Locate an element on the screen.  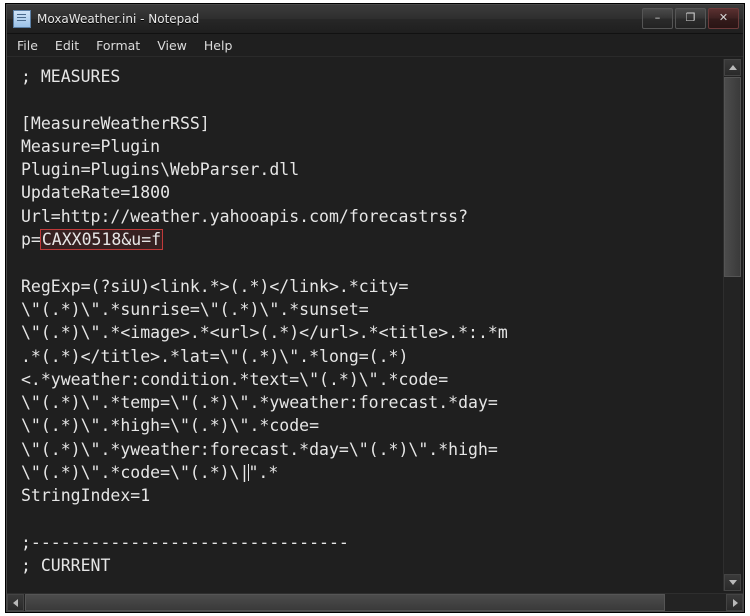
menu-bar: File Edit Format View Help is located at coordinates (375, 45).